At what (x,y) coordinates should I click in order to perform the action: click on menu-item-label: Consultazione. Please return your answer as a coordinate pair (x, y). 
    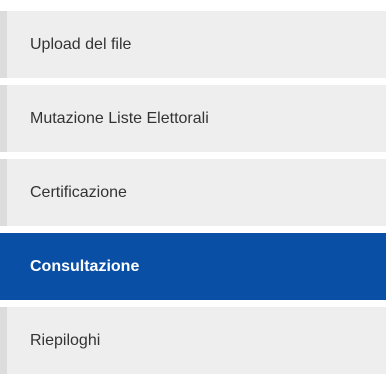
    Looking at the image, I should click on (85, 266).